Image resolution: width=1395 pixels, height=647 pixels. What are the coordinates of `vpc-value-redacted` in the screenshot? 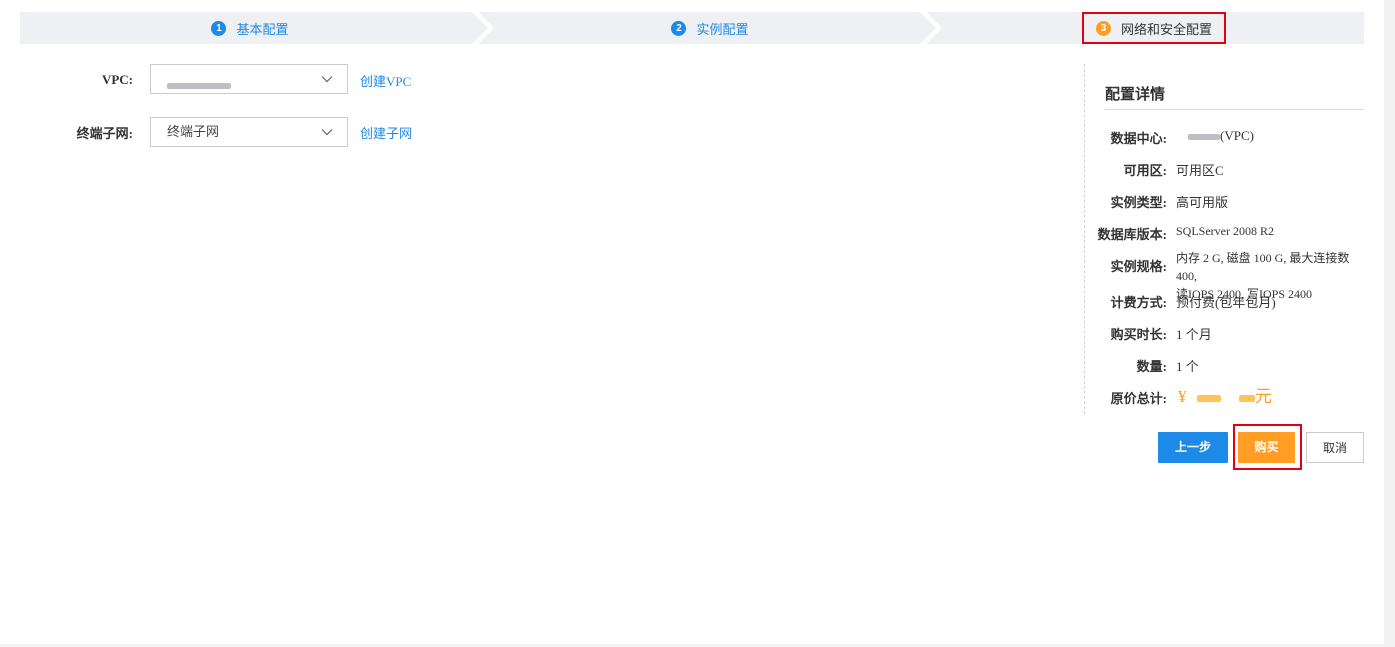 It's located at (199, 85).